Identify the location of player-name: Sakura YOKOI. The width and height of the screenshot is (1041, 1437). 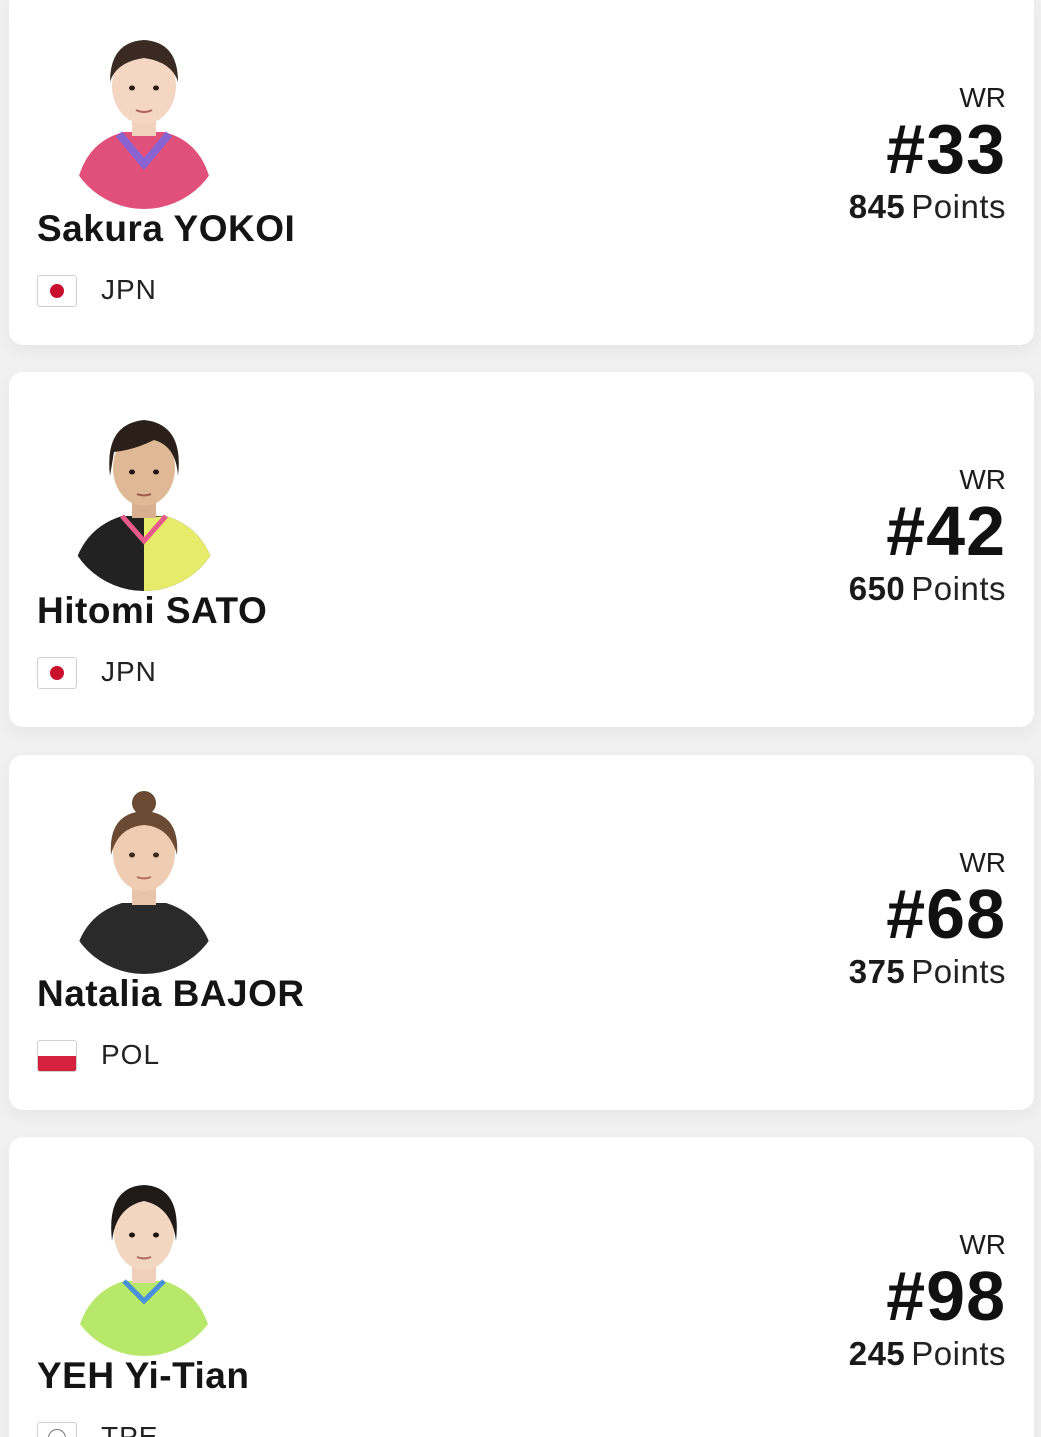
(166, 229).